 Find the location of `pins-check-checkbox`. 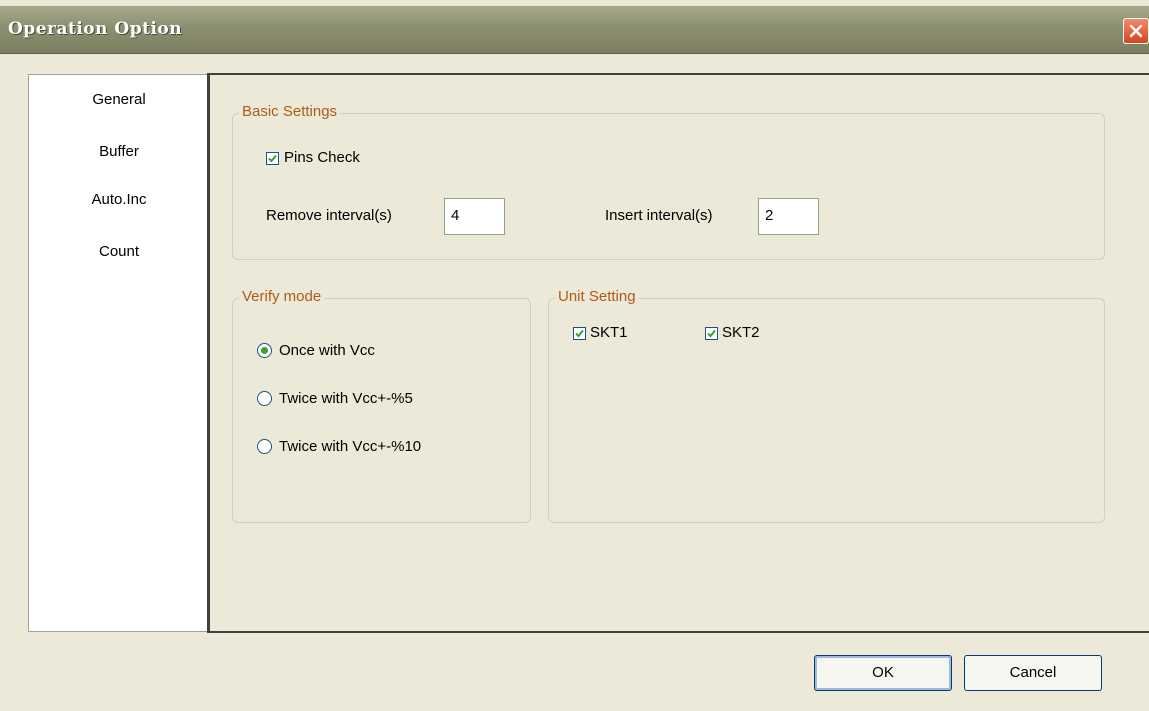

pins-check-checkbox is located at coordinates (272, 158).